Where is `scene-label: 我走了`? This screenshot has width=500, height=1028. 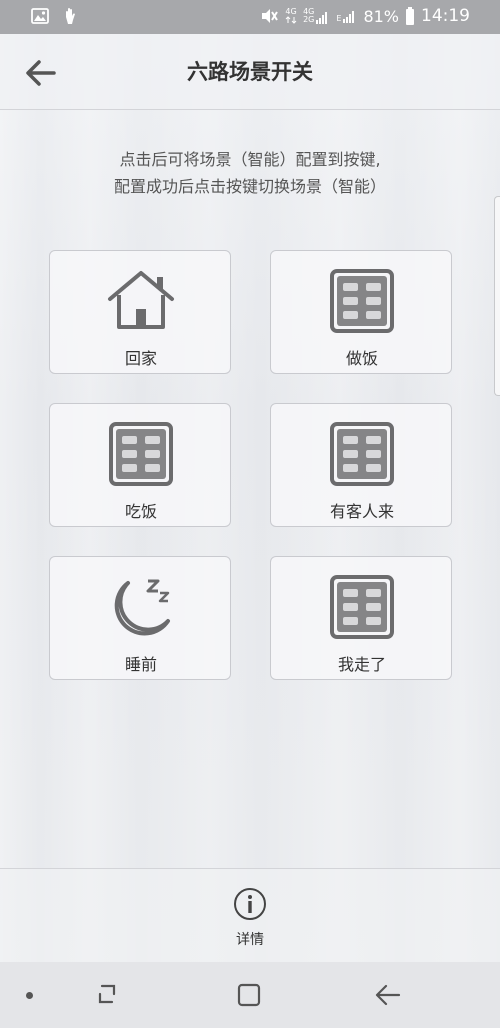 scene-label: 我走了 is located at coordinates (361, 664).